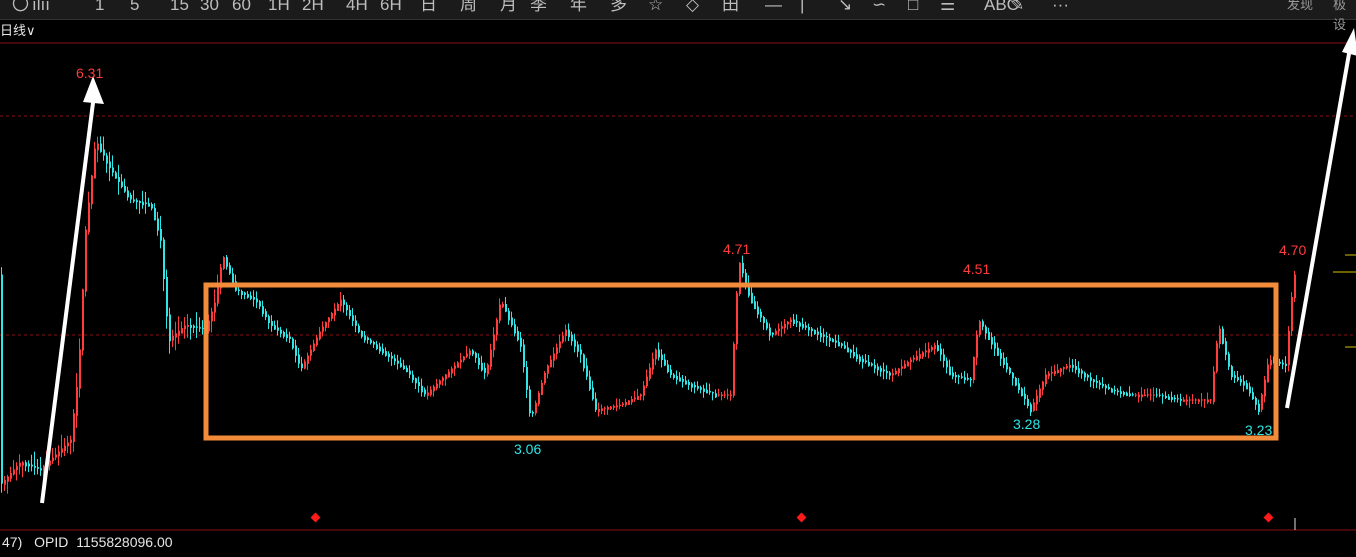 The height and width of the screenshot is (557, 1356). Describe the element at coordinates (1268, 517) in the screenshot. I see `signal-marker` at that location.